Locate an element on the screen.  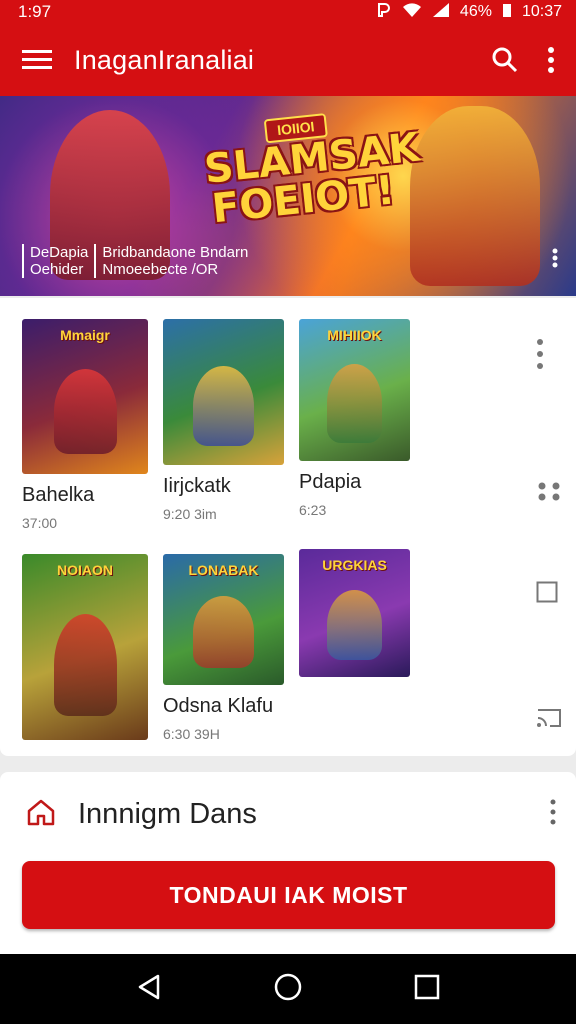
home-icon is located at coordinates (41, 814).